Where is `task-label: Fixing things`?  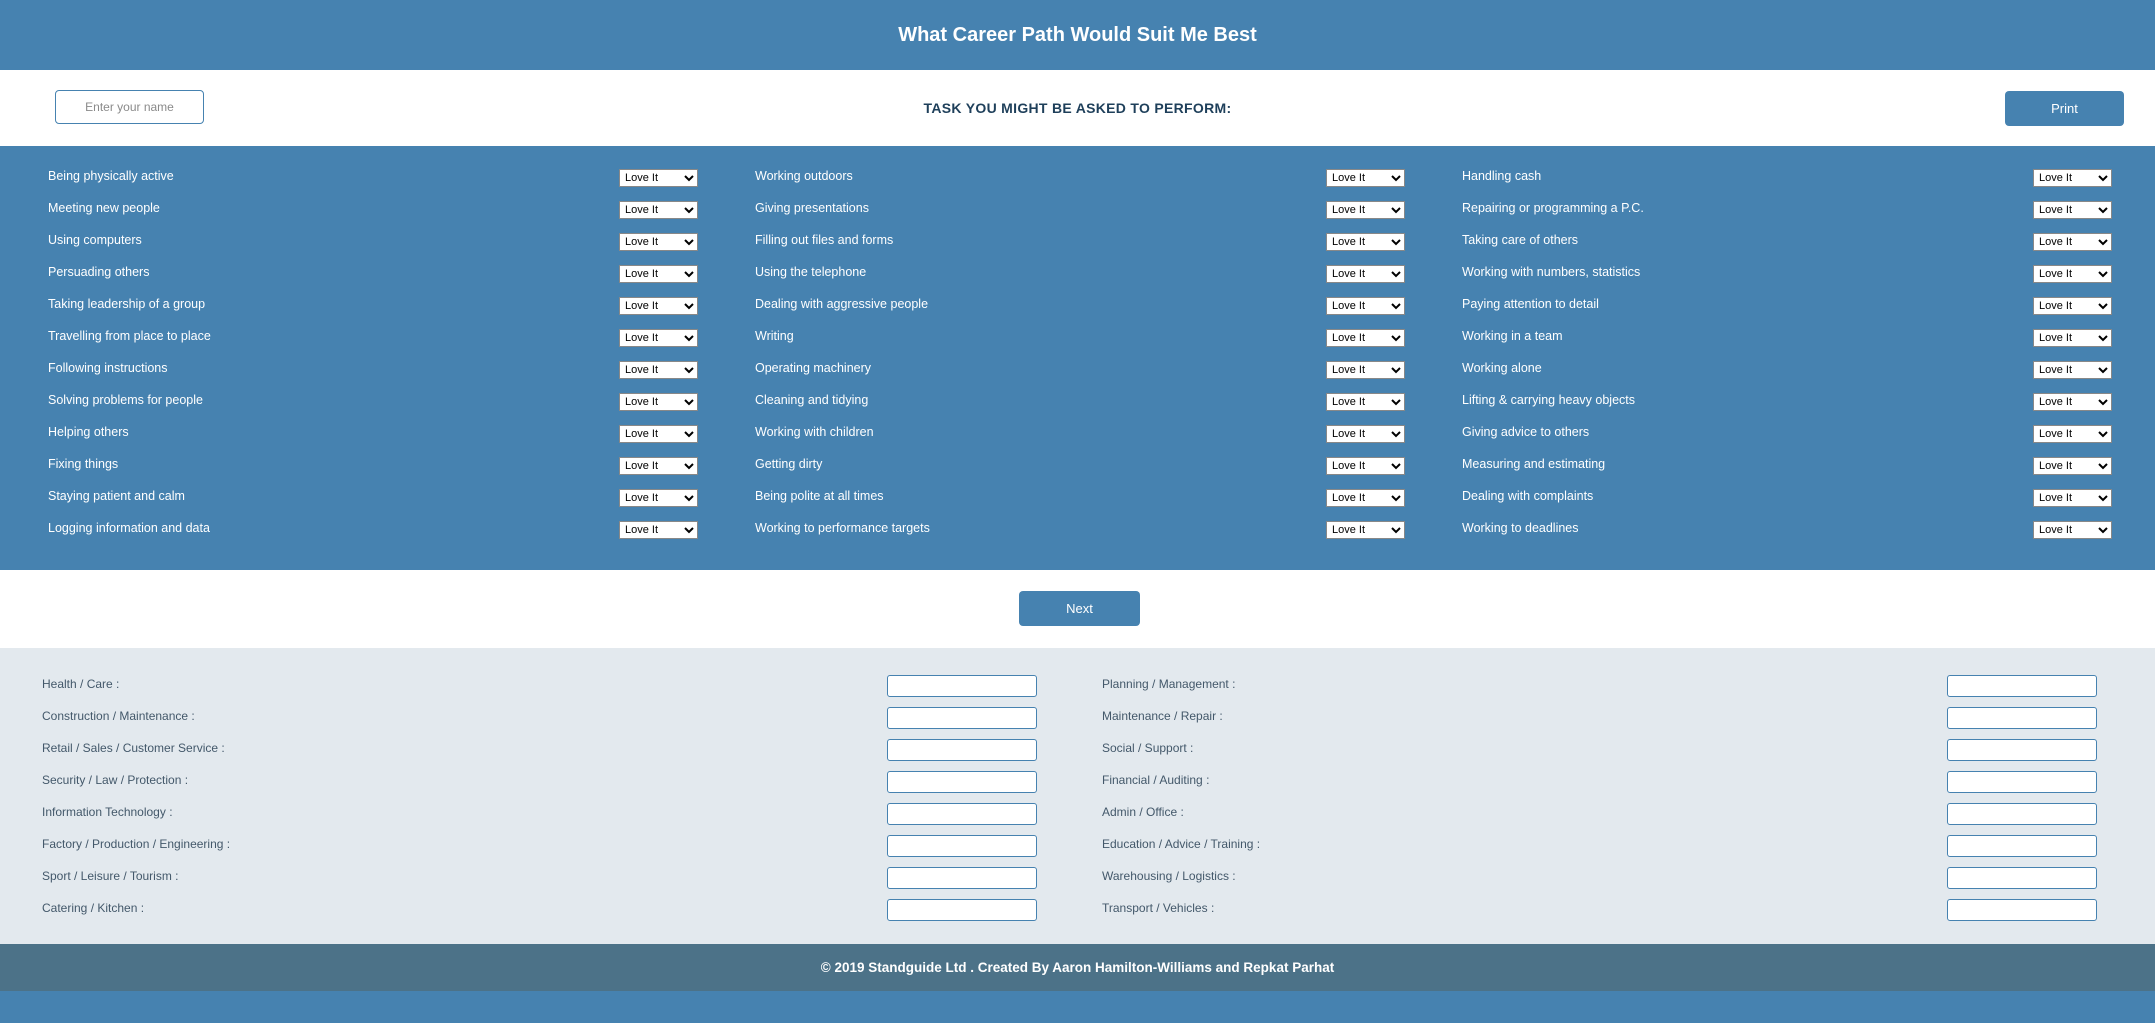 task-label: Fixing things is located at coordinates (83, 464).